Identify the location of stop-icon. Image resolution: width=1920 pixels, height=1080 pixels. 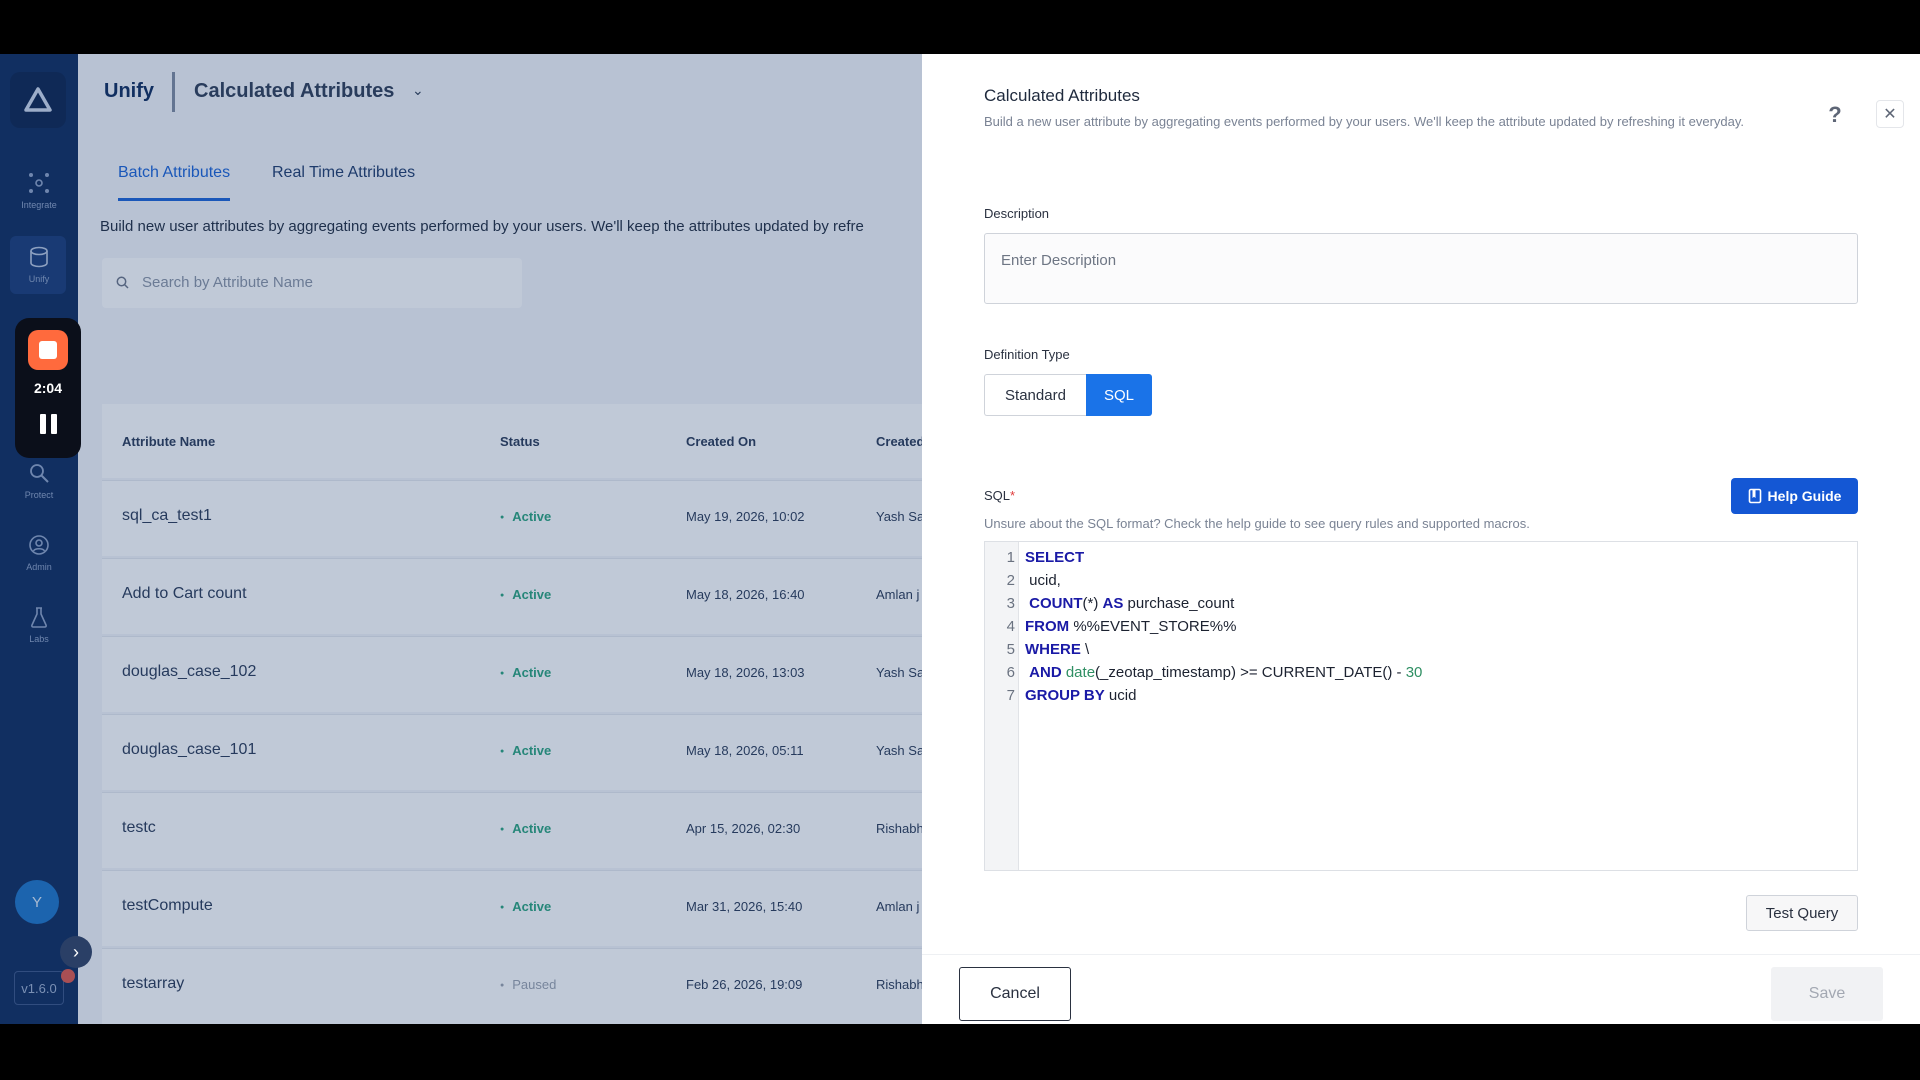
(48, 350).